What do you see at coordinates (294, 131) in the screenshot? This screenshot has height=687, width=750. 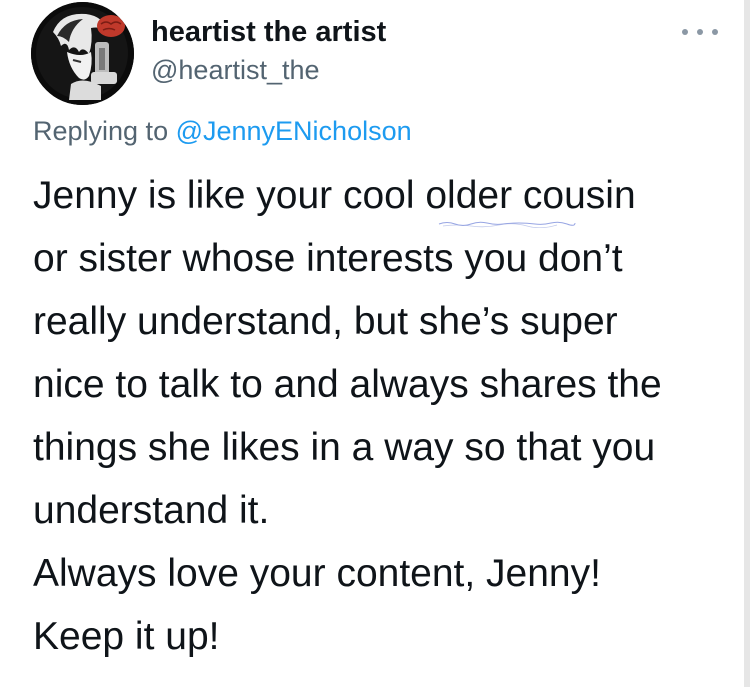 I see `reply-mention-link: @JennyENicholson` at bounding box center [294, 131].